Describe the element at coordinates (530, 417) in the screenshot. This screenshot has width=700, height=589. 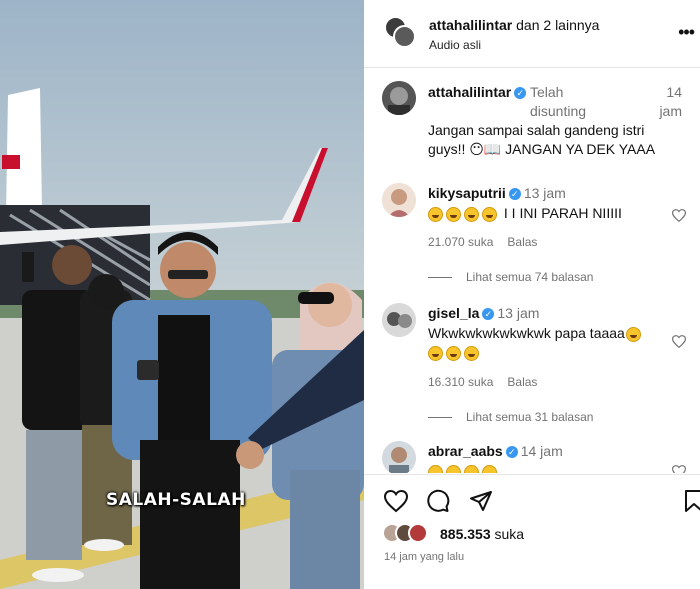
I see `view-replies-text: Lihat semua 31 balasan` at that location.